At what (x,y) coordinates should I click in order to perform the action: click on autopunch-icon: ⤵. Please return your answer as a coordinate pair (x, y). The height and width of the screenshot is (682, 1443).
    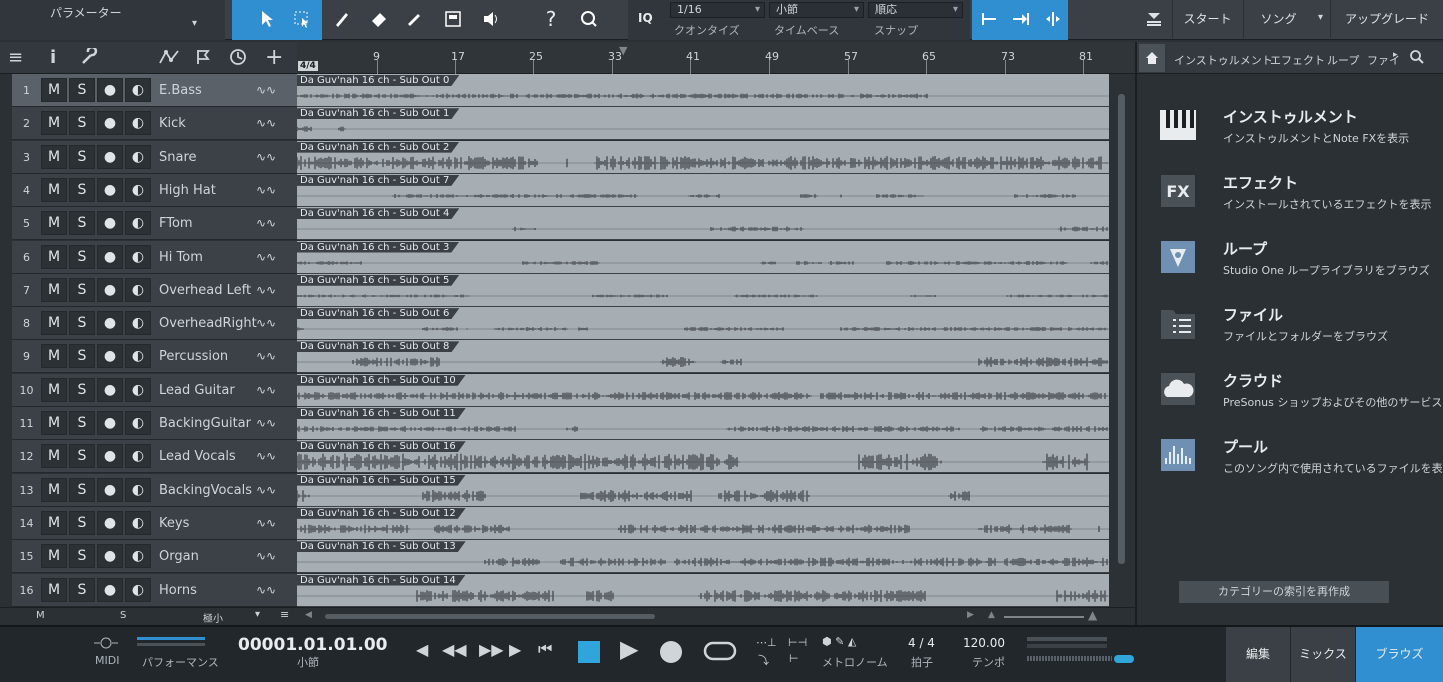
    Looking at the image, I should click on (763, 660).